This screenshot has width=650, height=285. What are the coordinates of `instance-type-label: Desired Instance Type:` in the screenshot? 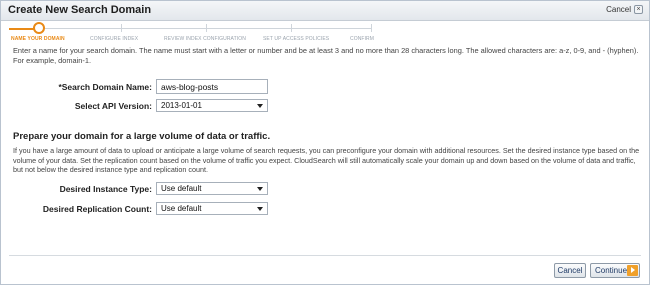 It's located at (105, 188).